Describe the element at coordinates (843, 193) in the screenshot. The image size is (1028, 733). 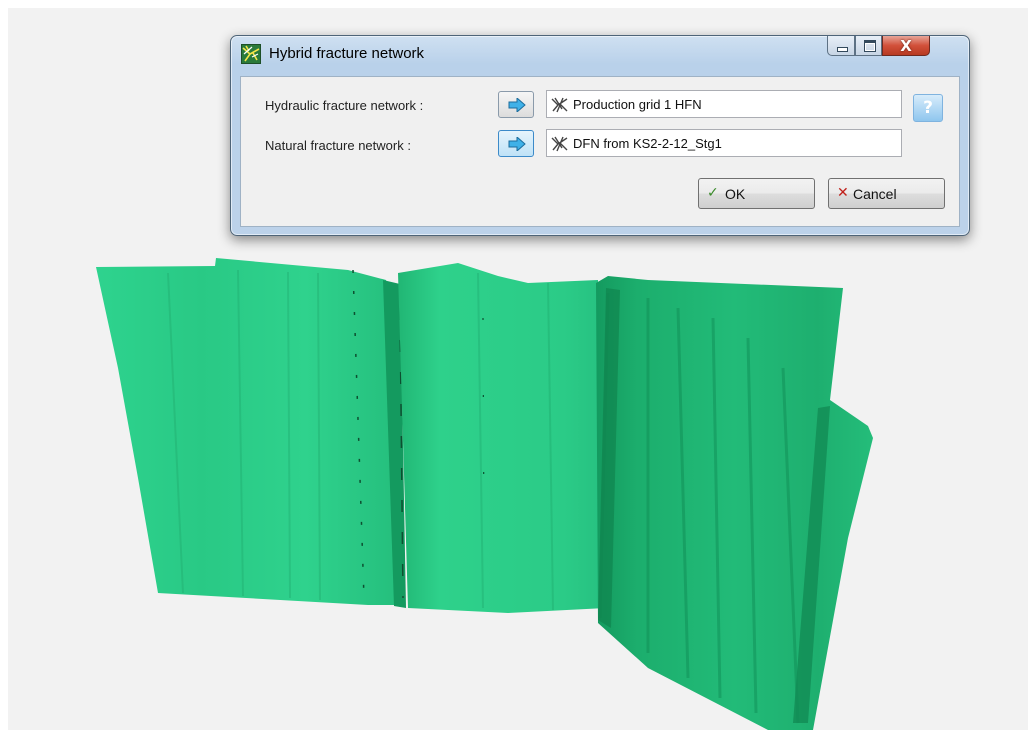
I see `cancel-x-icon: ✕` at that location.